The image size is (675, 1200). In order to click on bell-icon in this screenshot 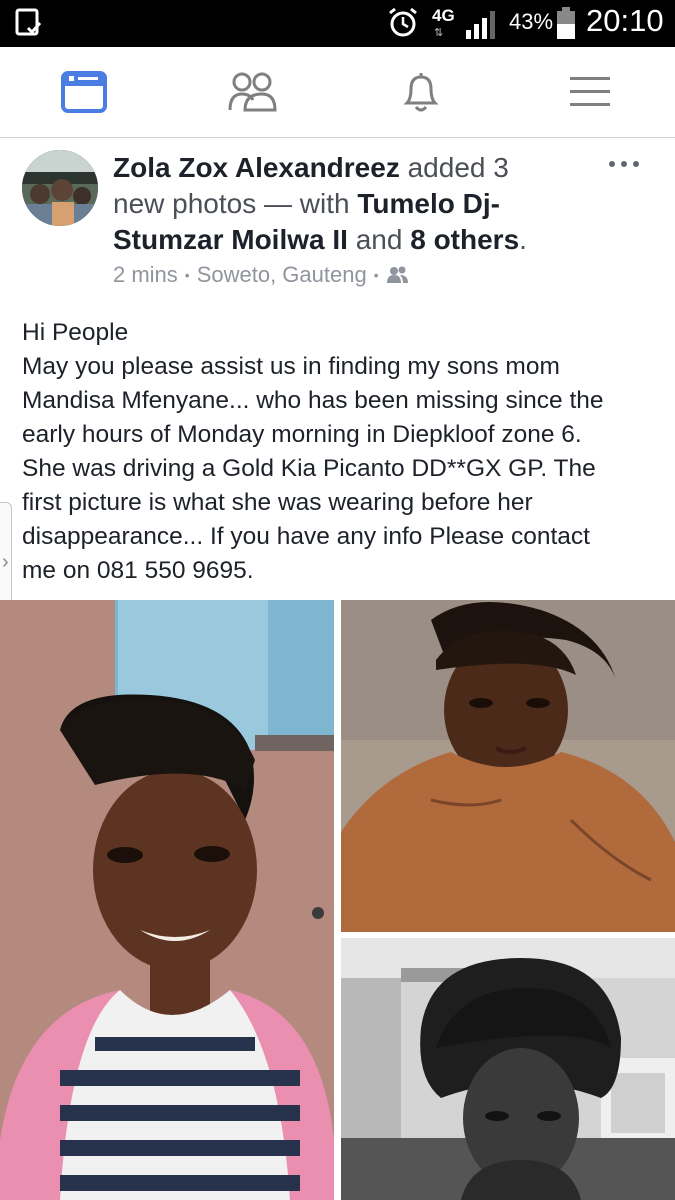, I will do `click(421, 92)`.